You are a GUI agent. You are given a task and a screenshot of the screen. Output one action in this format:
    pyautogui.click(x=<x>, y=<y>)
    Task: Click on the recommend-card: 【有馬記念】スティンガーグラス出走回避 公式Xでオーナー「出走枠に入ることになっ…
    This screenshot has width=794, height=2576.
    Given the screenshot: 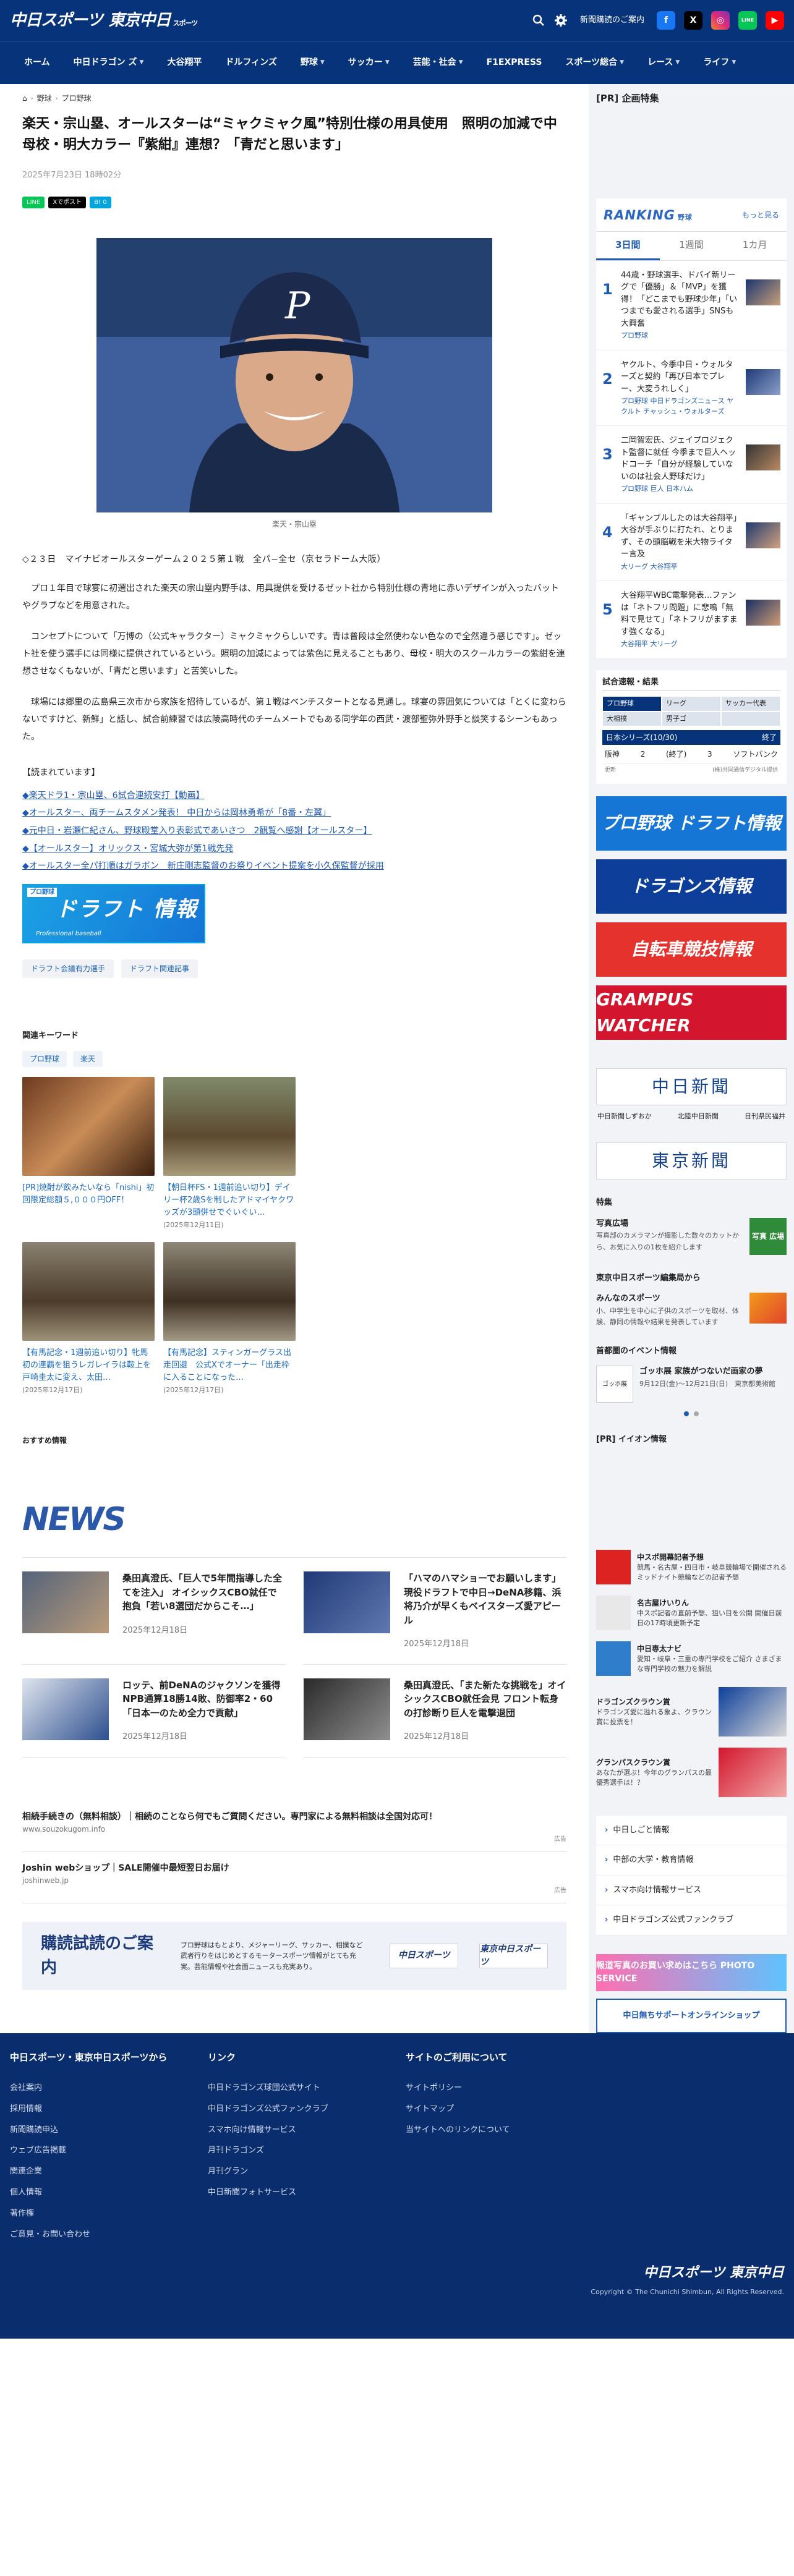 What is the action you would take?
    pyautogui.click(x=229, y=1318)
    